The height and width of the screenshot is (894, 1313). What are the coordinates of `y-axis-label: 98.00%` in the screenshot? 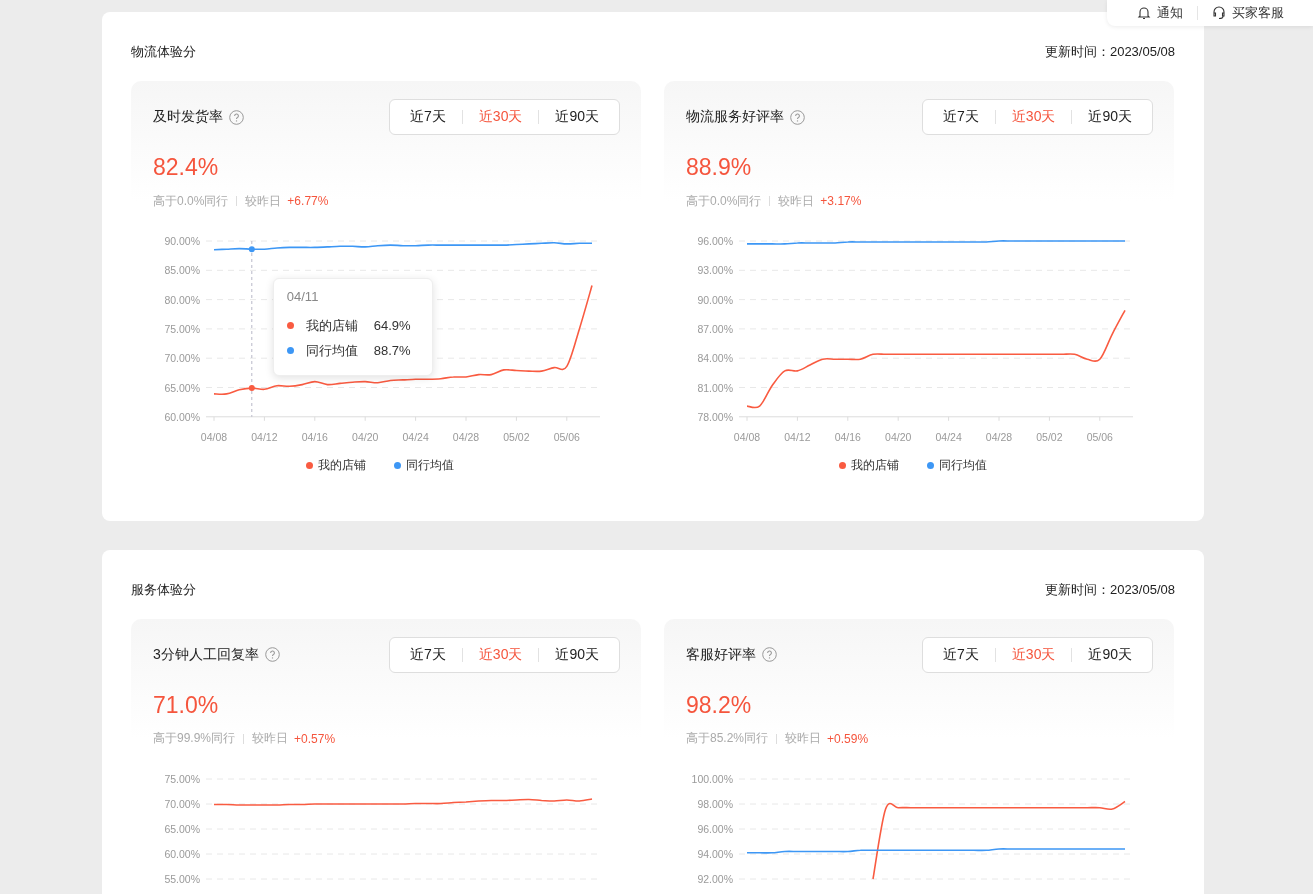 It's located at (715, 803).